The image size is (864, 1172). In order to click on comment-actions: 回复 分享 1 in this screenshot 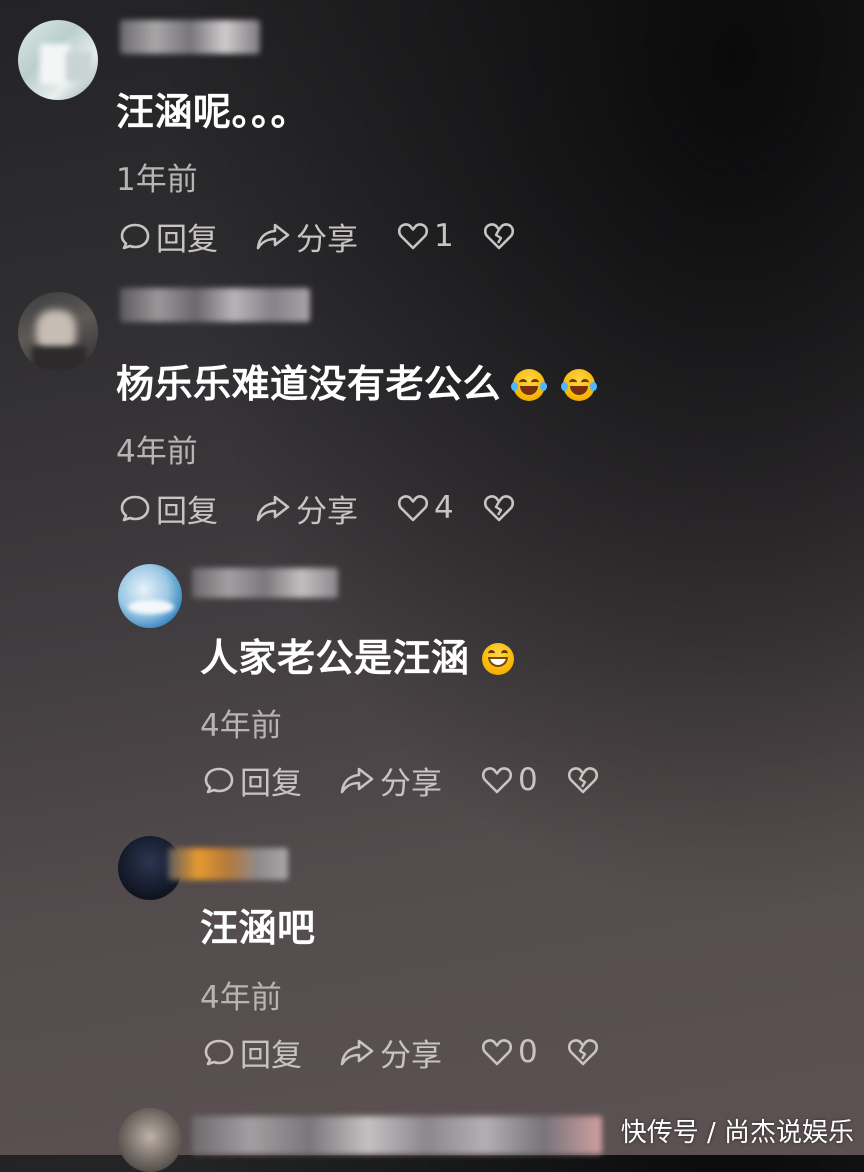, I will do `click(320, 236)`.